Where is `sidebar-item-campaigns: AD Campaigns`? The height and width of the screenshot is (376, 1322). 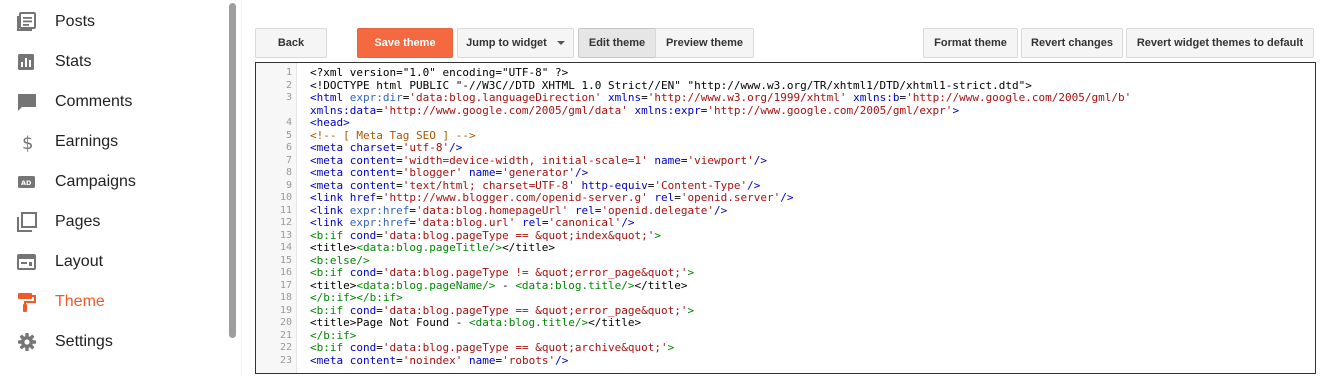
sidebar-item-campaigns: AD Campaigns is located at coordinates (113, 182).